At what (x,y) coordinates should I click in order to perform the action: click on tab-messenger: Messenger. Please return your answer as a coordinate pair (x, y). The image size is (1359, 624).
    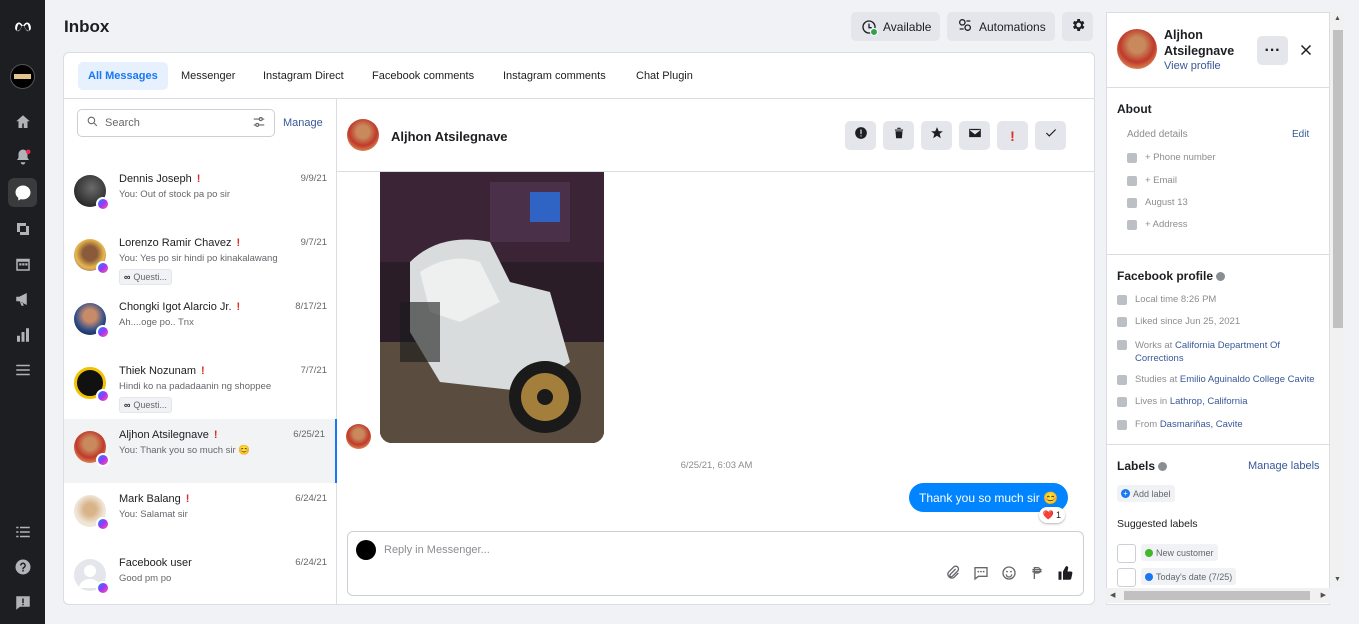
    Looking at the image, I should click on (208, 76).